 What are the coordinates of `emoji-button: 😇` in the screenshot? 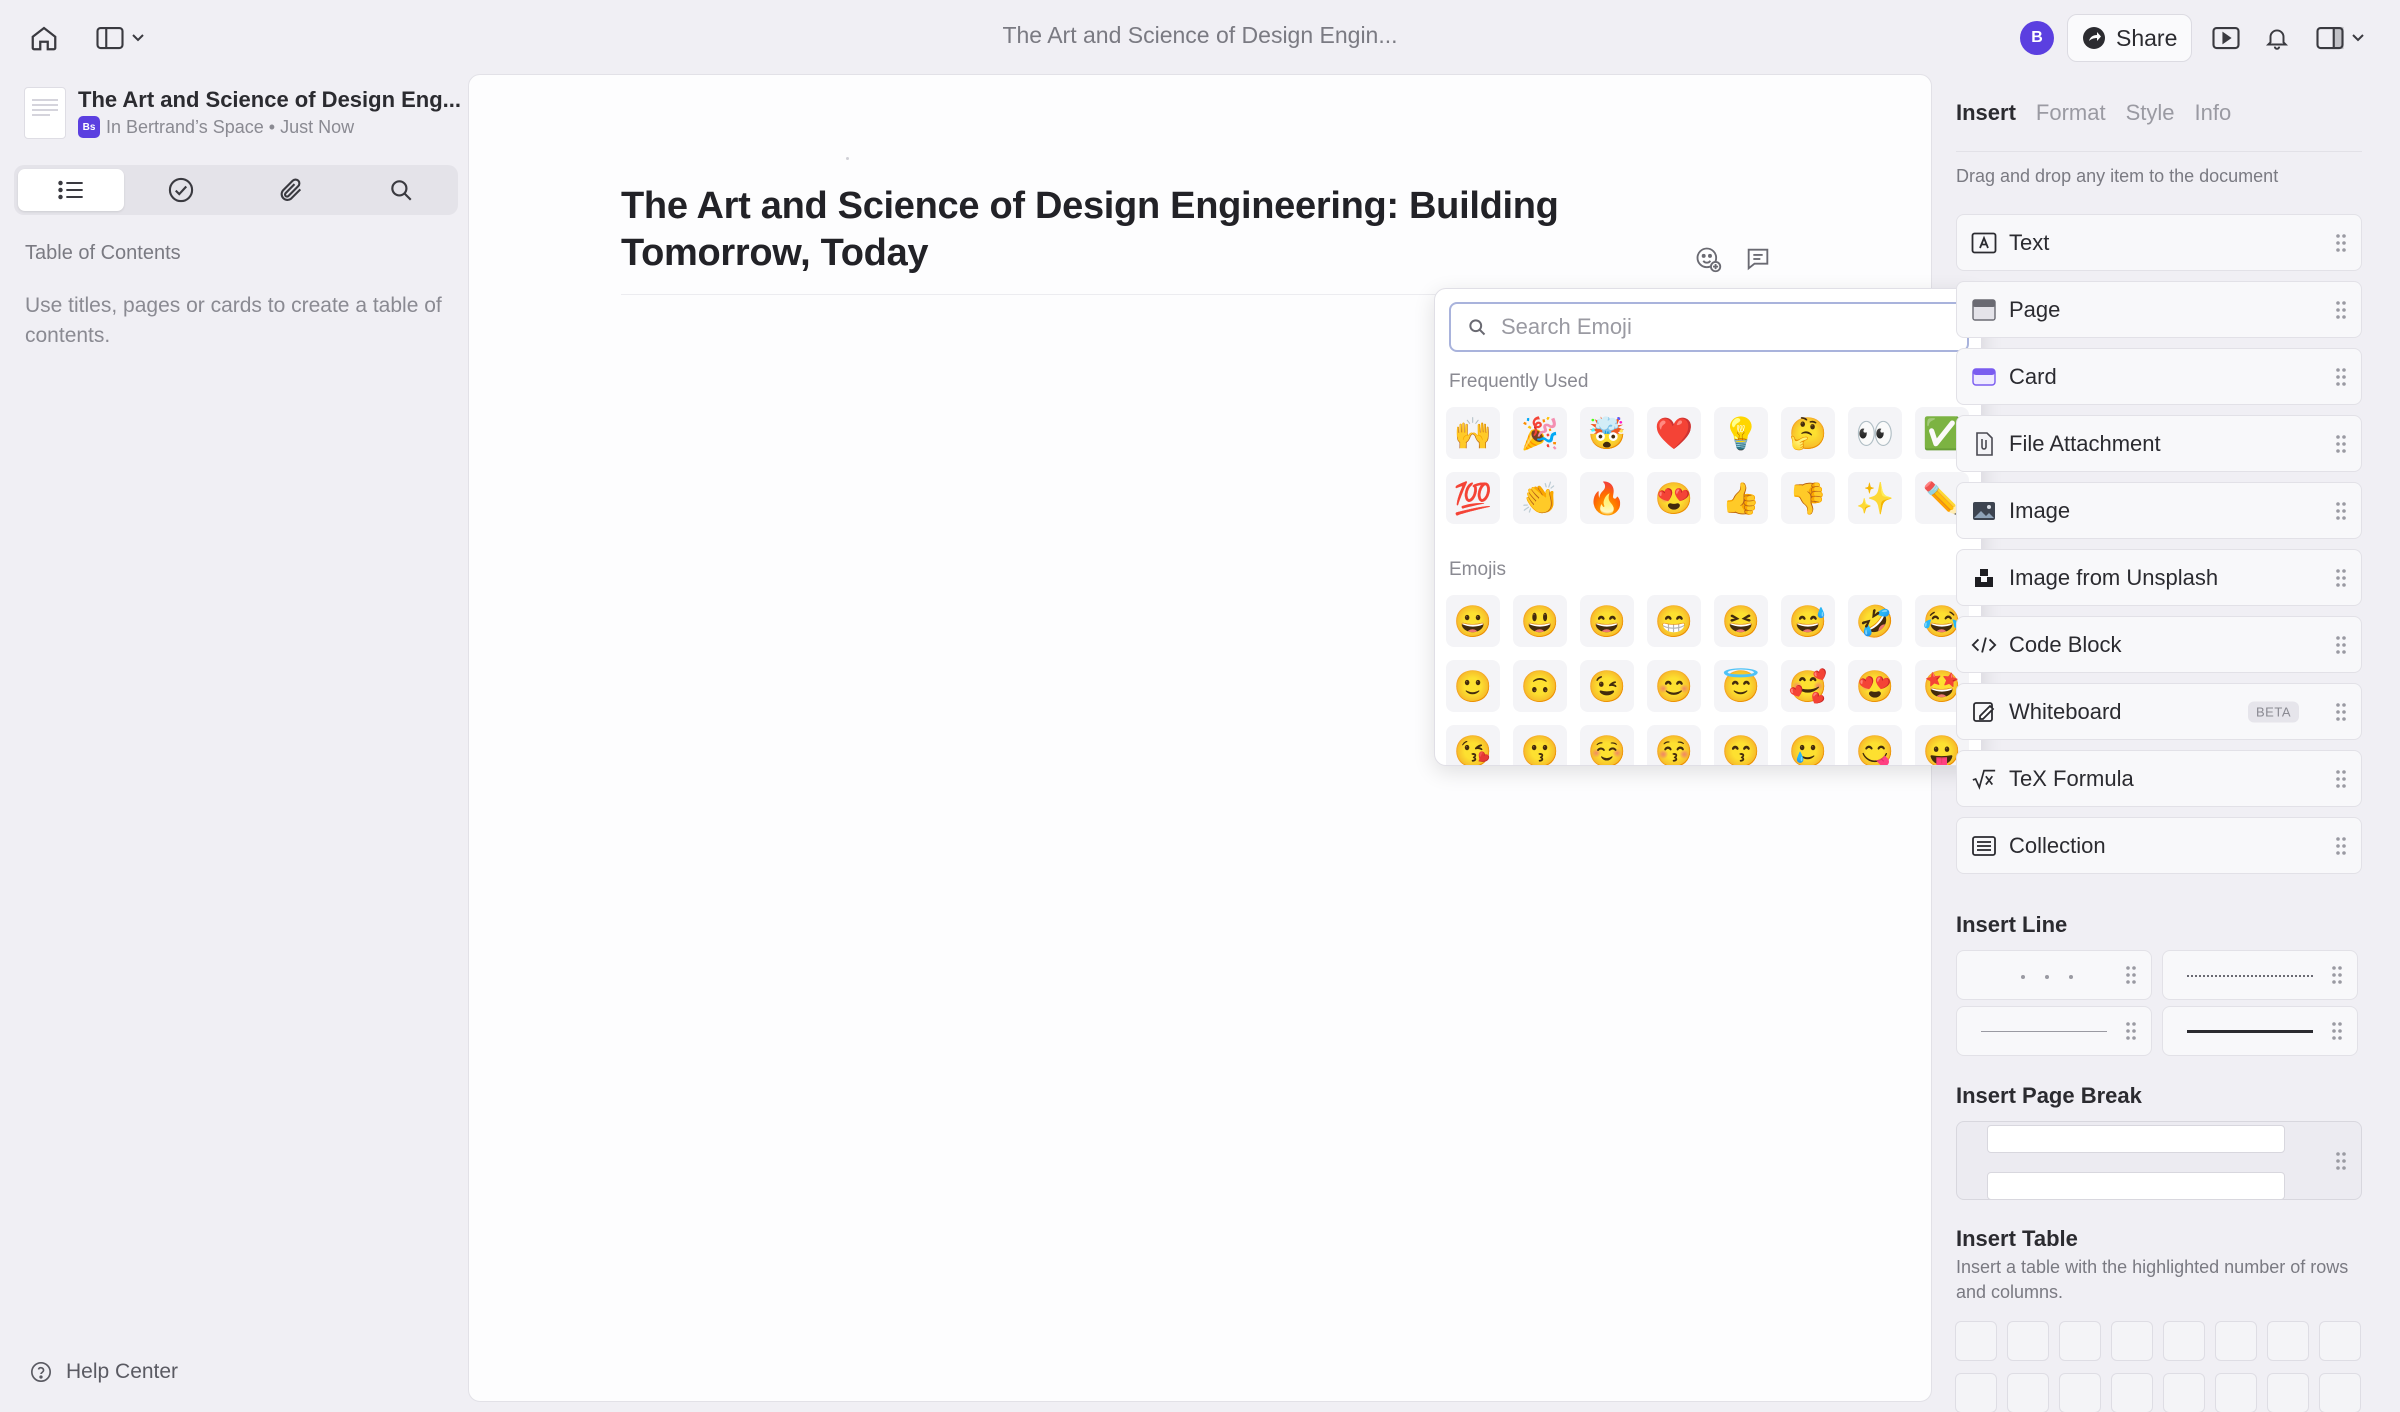 It's located at (1741, 686).